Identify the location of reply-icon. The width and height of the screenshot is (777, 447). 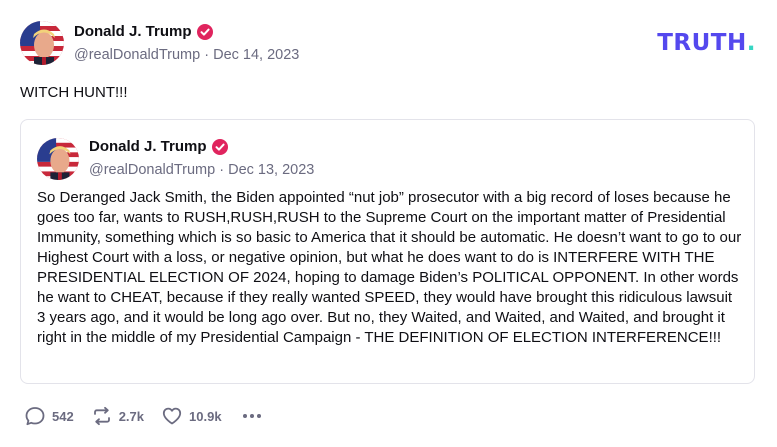
(35, 416).